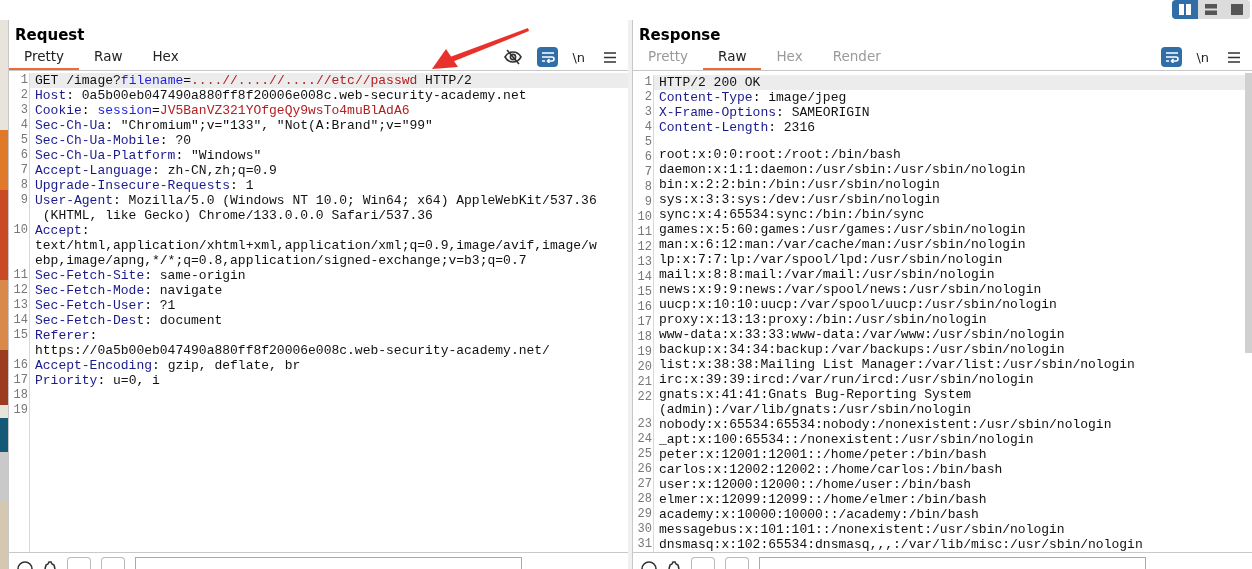 Image resolution: width=1252 pixels, height=569 pixels. Describe the element at coordinates (862, 349) in the screenshot. I see `code-line: backup:x:34:34:backup:/var/backups:/usr/sbin/nologin` at that location.